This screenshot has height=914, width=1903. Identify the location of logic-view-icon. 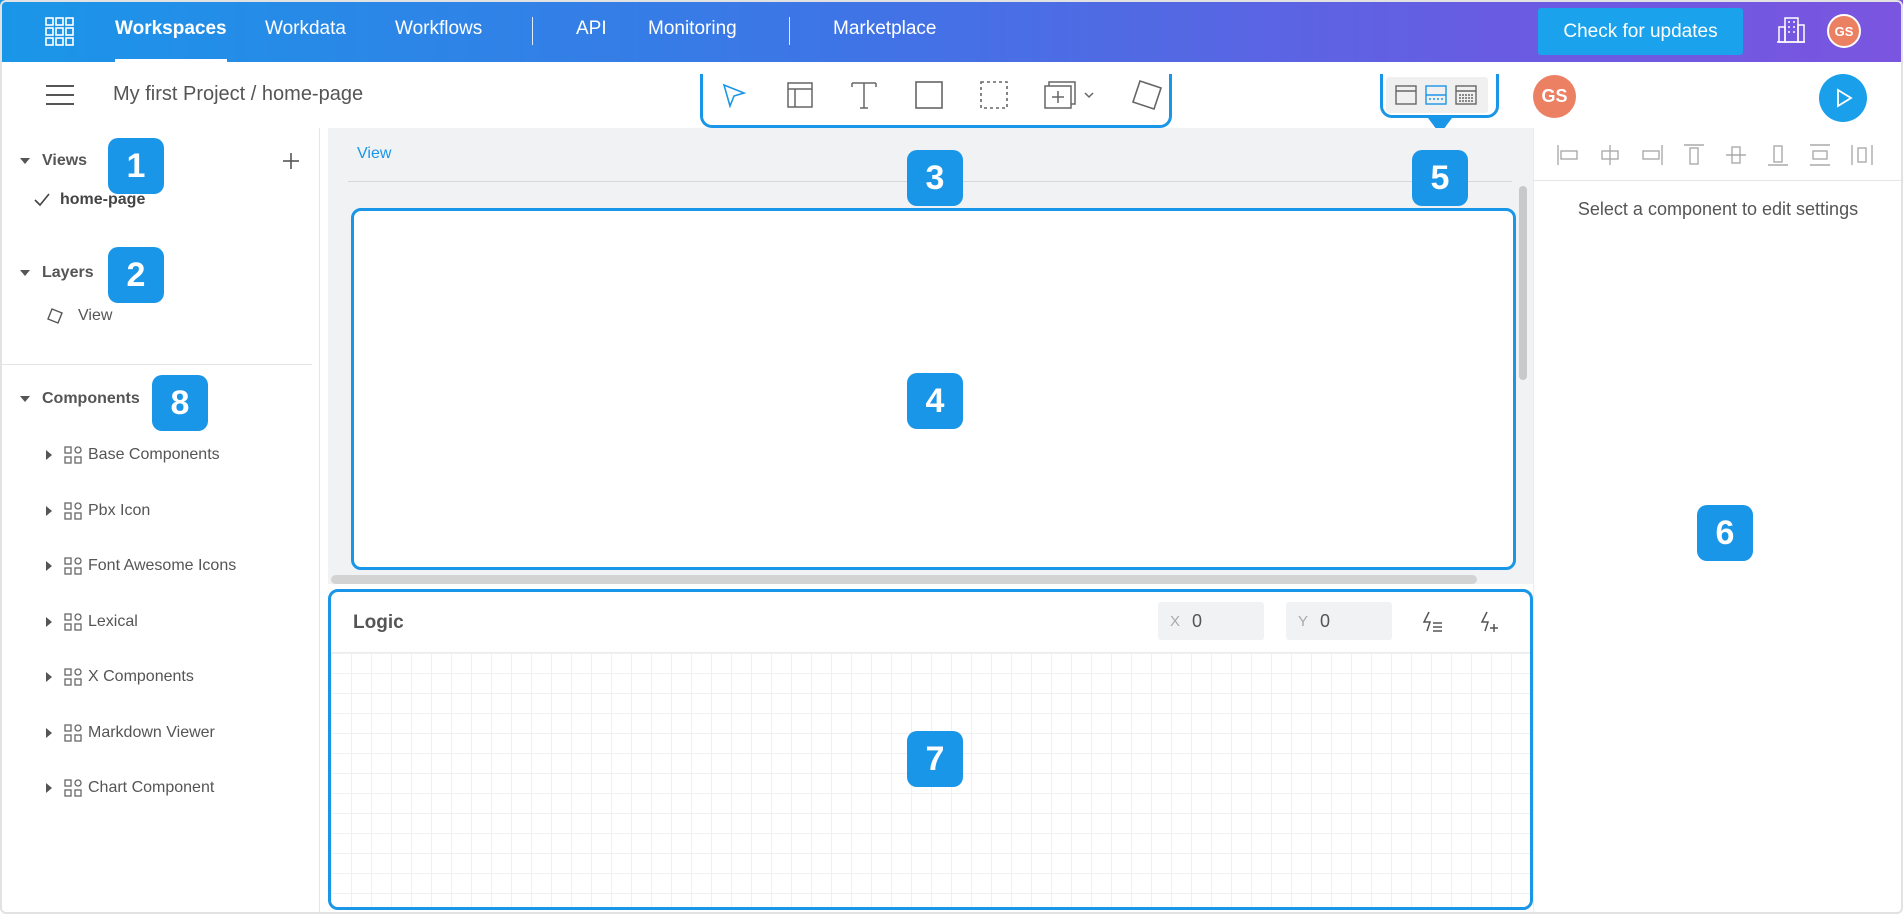
(1466, 95).